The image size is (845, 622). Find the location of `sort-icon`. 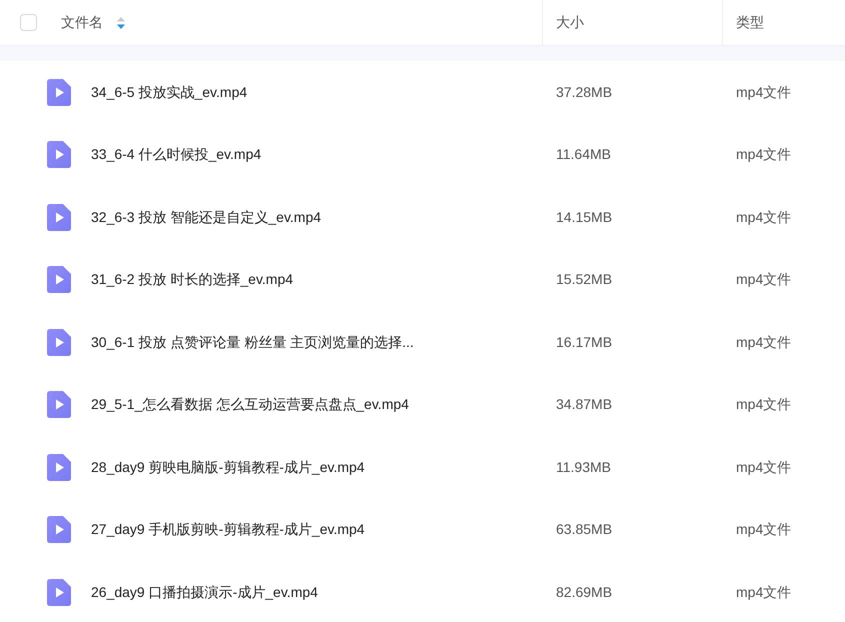

sort-icon is located at coordinates (121, 23).